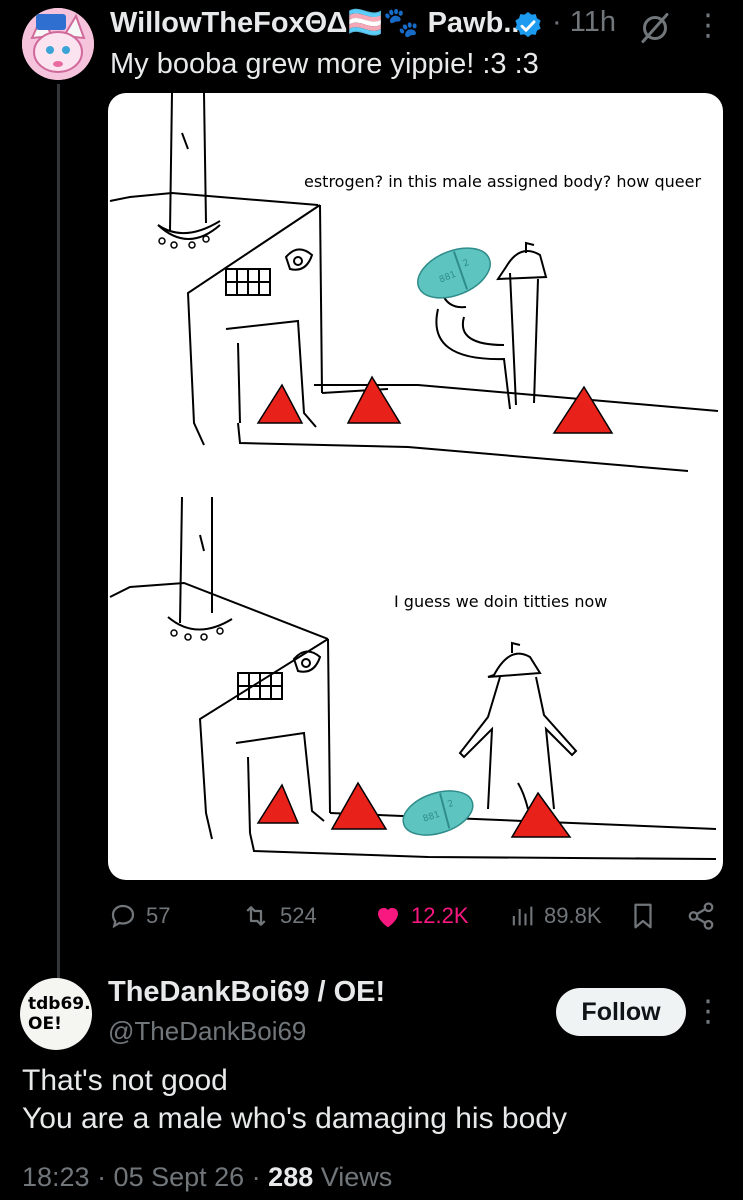 The height and width of the screenshot is (1200, 743). Describe the element at coordinates (324, 64) in the screenshot. I see `post-text: My booba grew more yippie! :3 :3` at that location.